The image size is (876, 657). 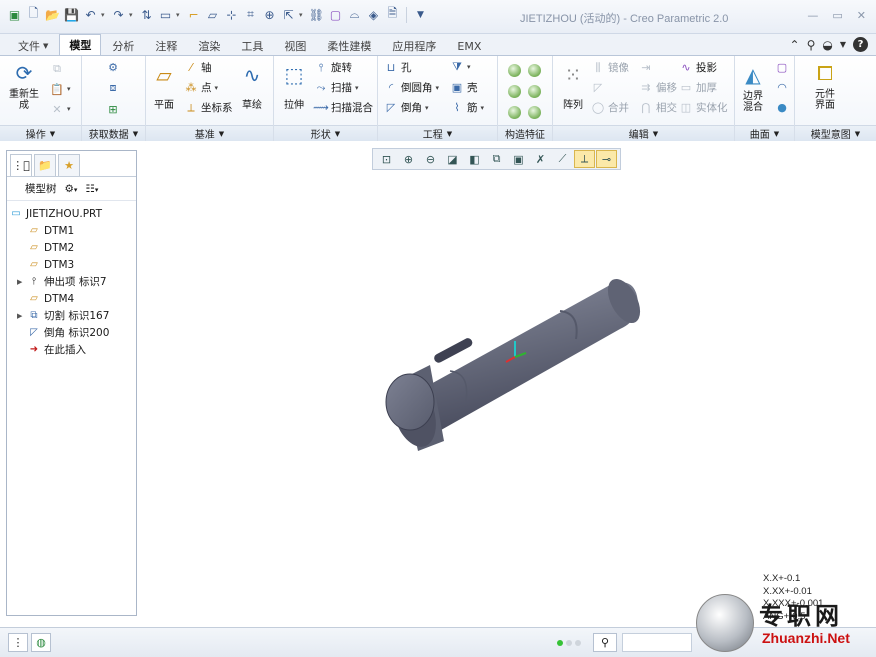 I want to click on group-label: 工程 ▼, so click(x=437, y=133).